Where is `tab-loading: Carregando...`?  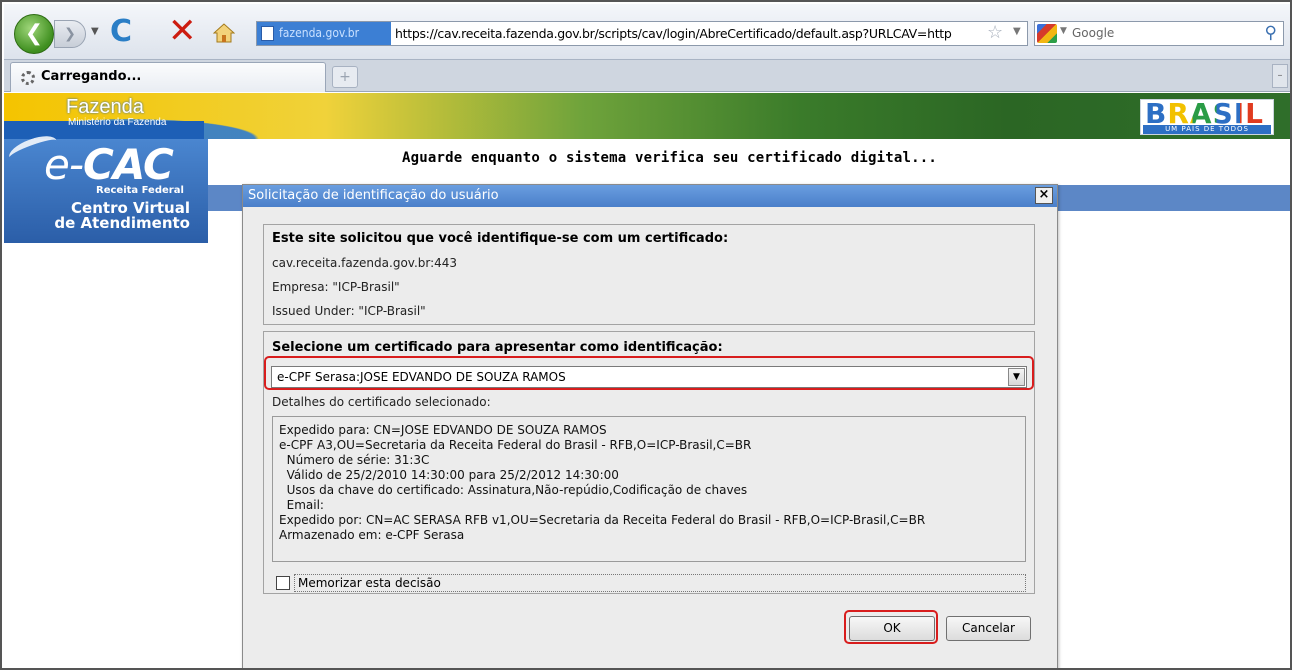 tab-loading: Carregando... is located at coordinates (168, 77).